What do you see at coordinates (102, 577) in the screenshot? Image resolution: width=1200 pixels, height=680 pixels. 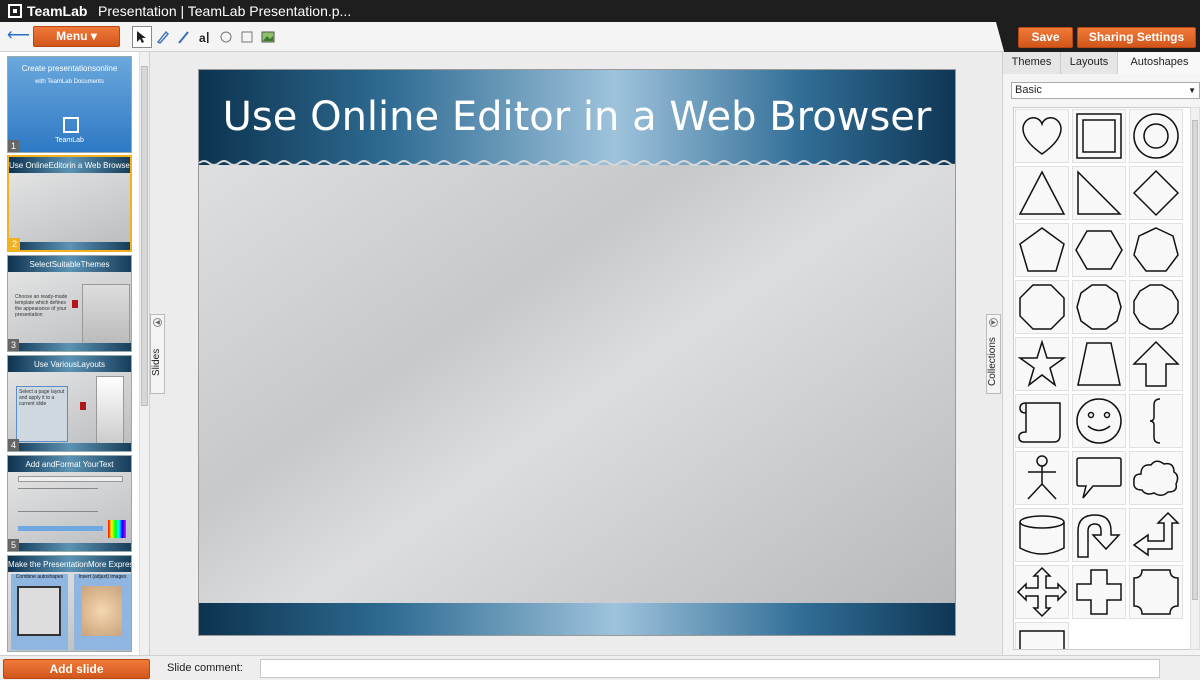 I see `example-label: Insert (adjust) images` at bounding box center [102, 577].